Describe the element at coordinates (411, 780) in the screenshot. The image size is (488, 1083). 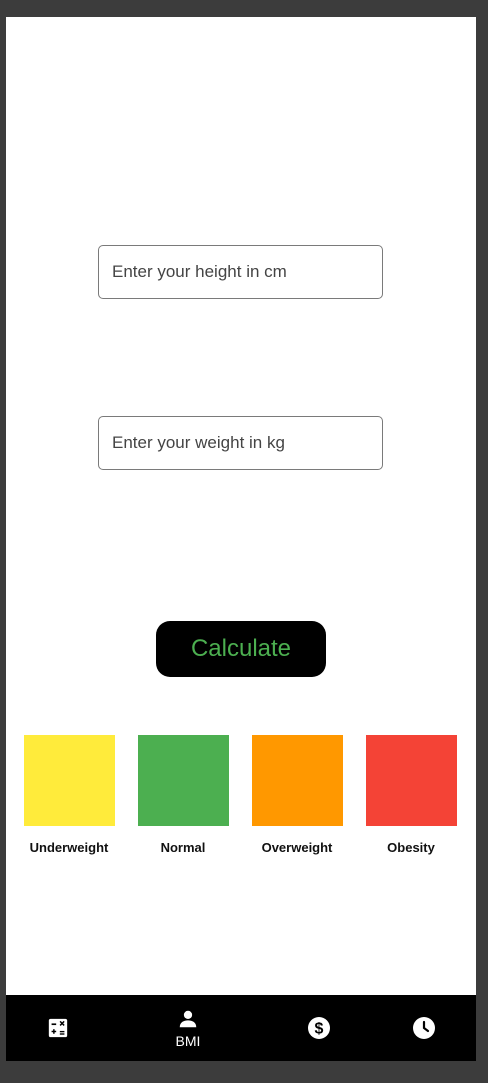
I see `obesity-swatch` at that location.